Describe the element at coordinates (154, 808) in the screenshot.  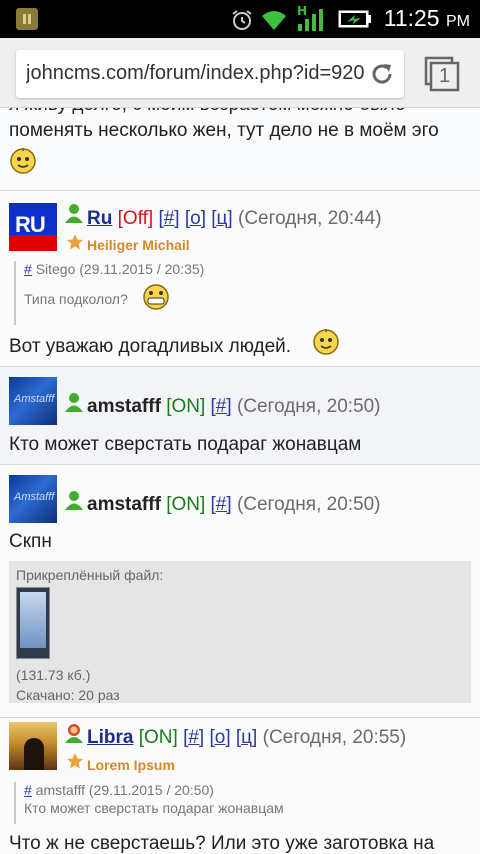
I see `quote-text: Кто может сверстать подараг жонавцам` at that location.